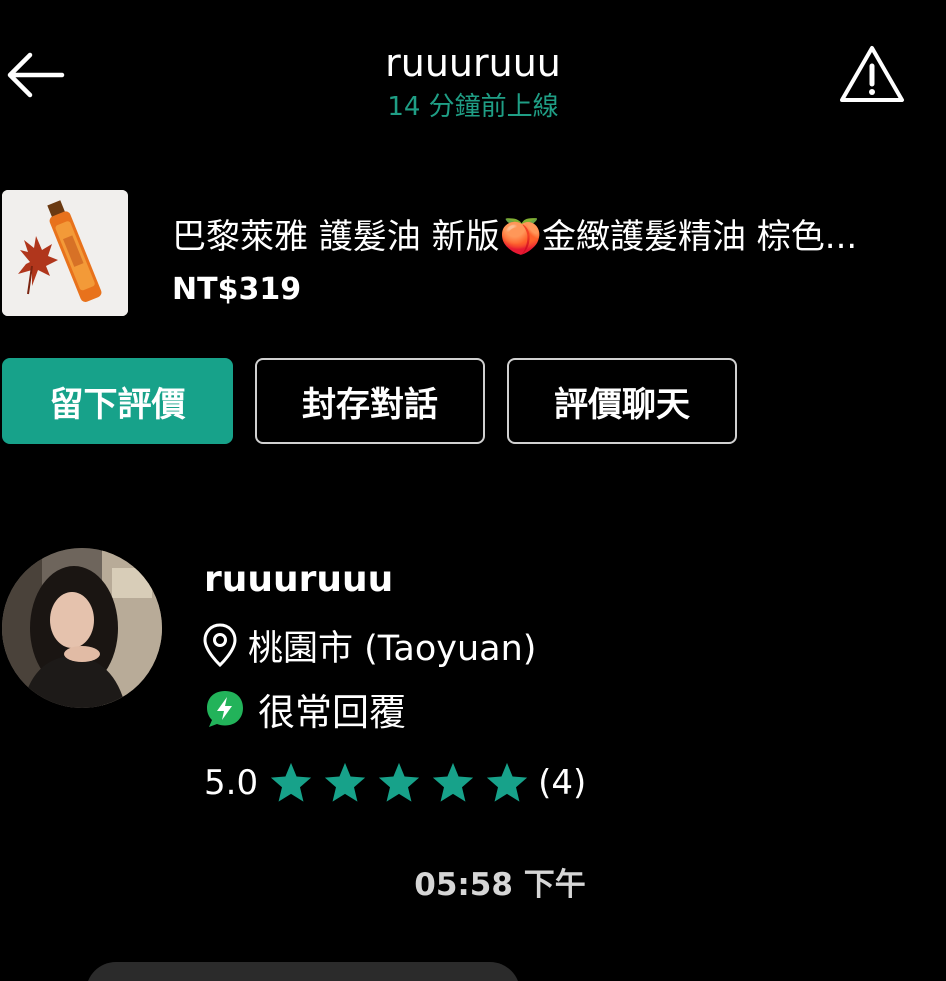  I want to click on avatar, so click(82, 628).